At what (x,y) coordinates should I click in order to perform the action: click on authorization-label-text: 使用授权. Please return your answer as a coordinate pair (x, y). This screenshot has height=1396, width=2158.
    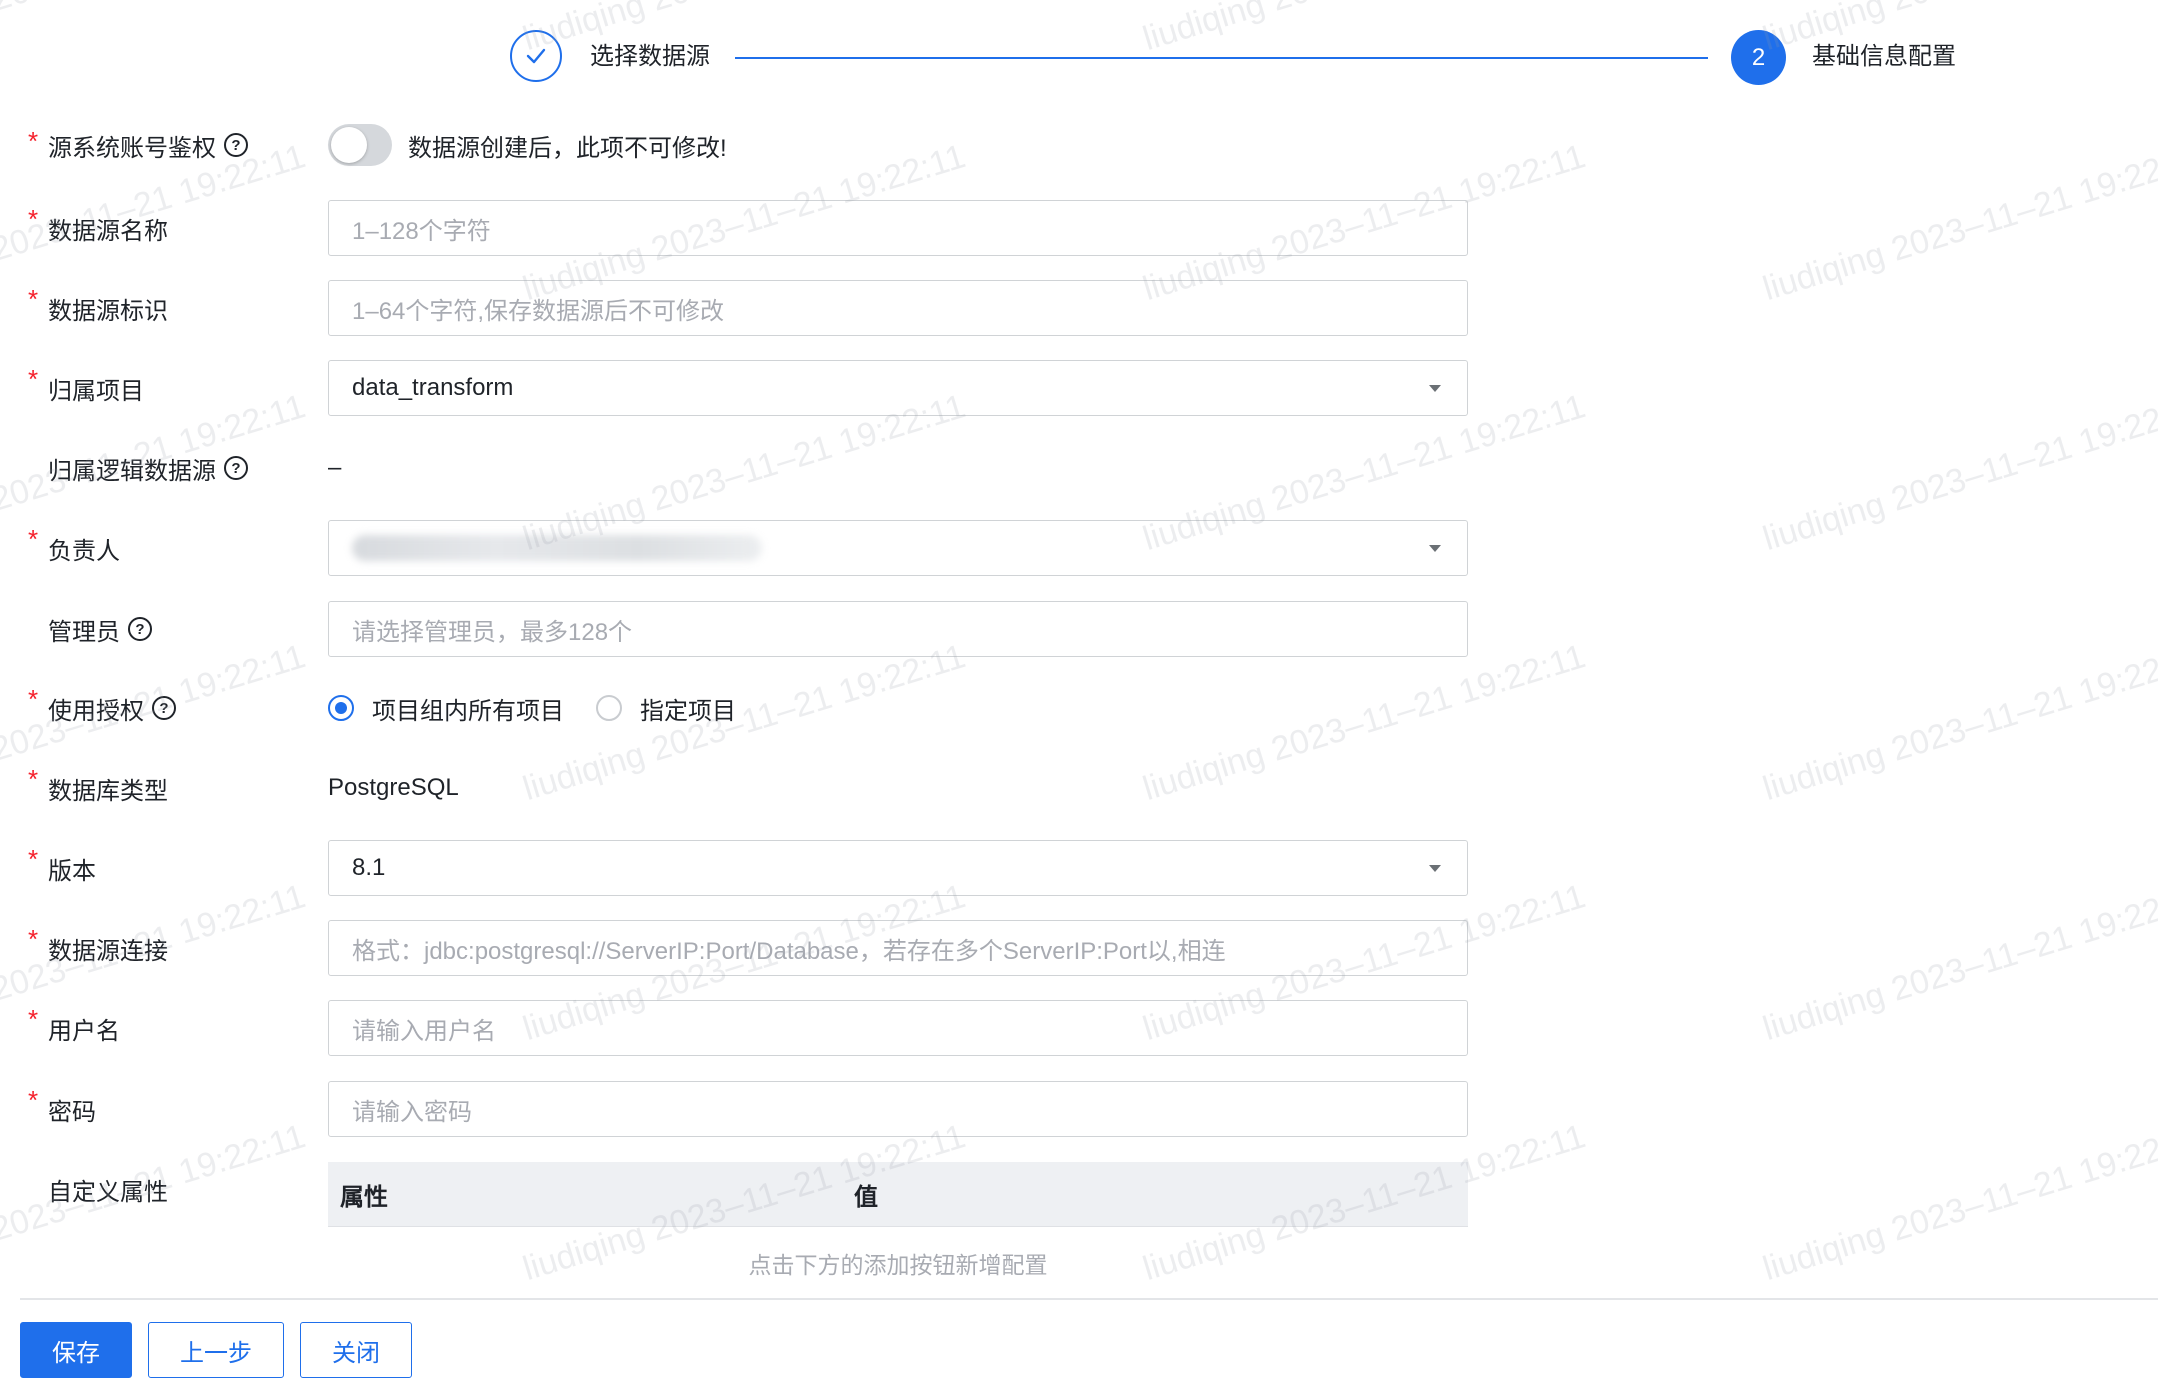
    Looking at the image, I should click on (96, 711).